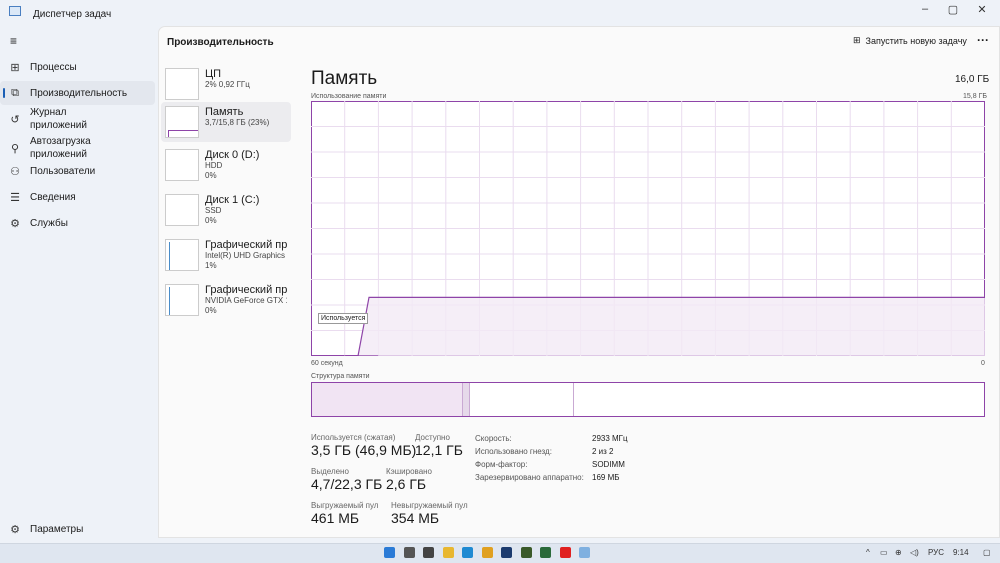 The image size is (1000, 563). I want to click on stat-item: Доступно 12,1 ГБ, so click(439, 445).